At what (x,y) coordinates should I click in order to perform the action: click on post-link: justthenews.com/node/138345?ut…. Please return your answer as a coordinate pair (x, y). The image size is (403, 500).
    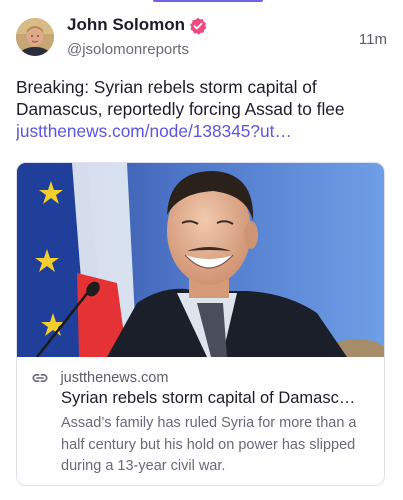
    Looking at the image, I should click on (201, 131).